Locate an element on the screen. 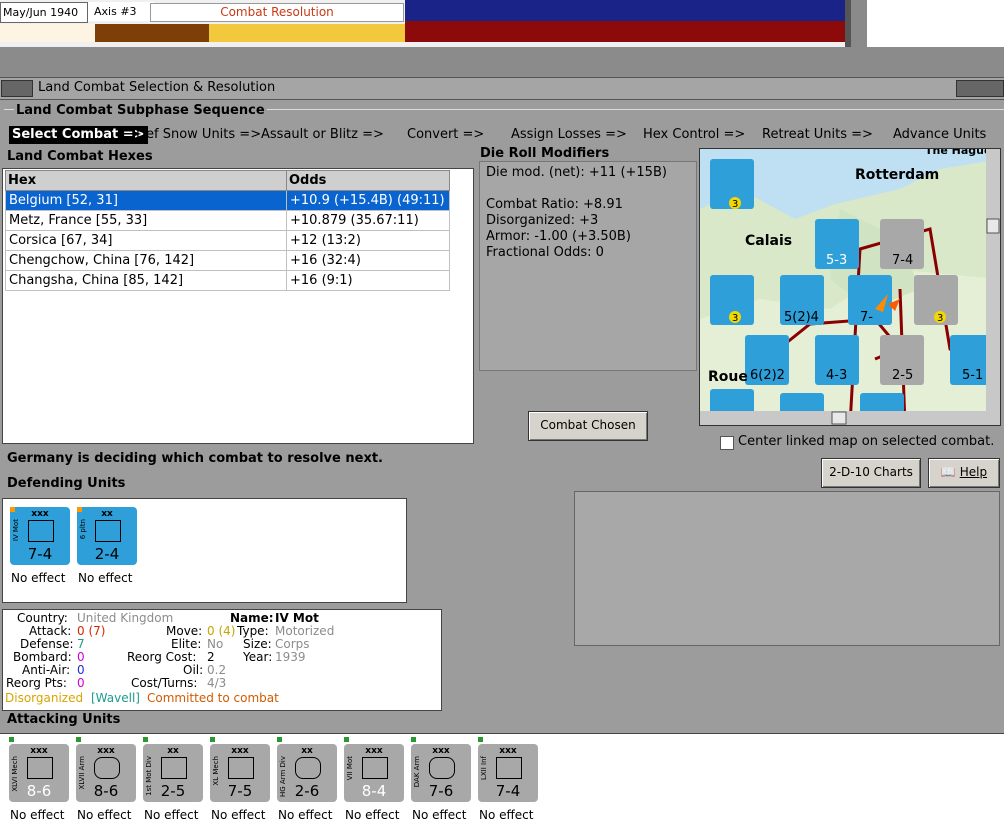  unit-strength: 7-5 is located at coordinates (240, 791).